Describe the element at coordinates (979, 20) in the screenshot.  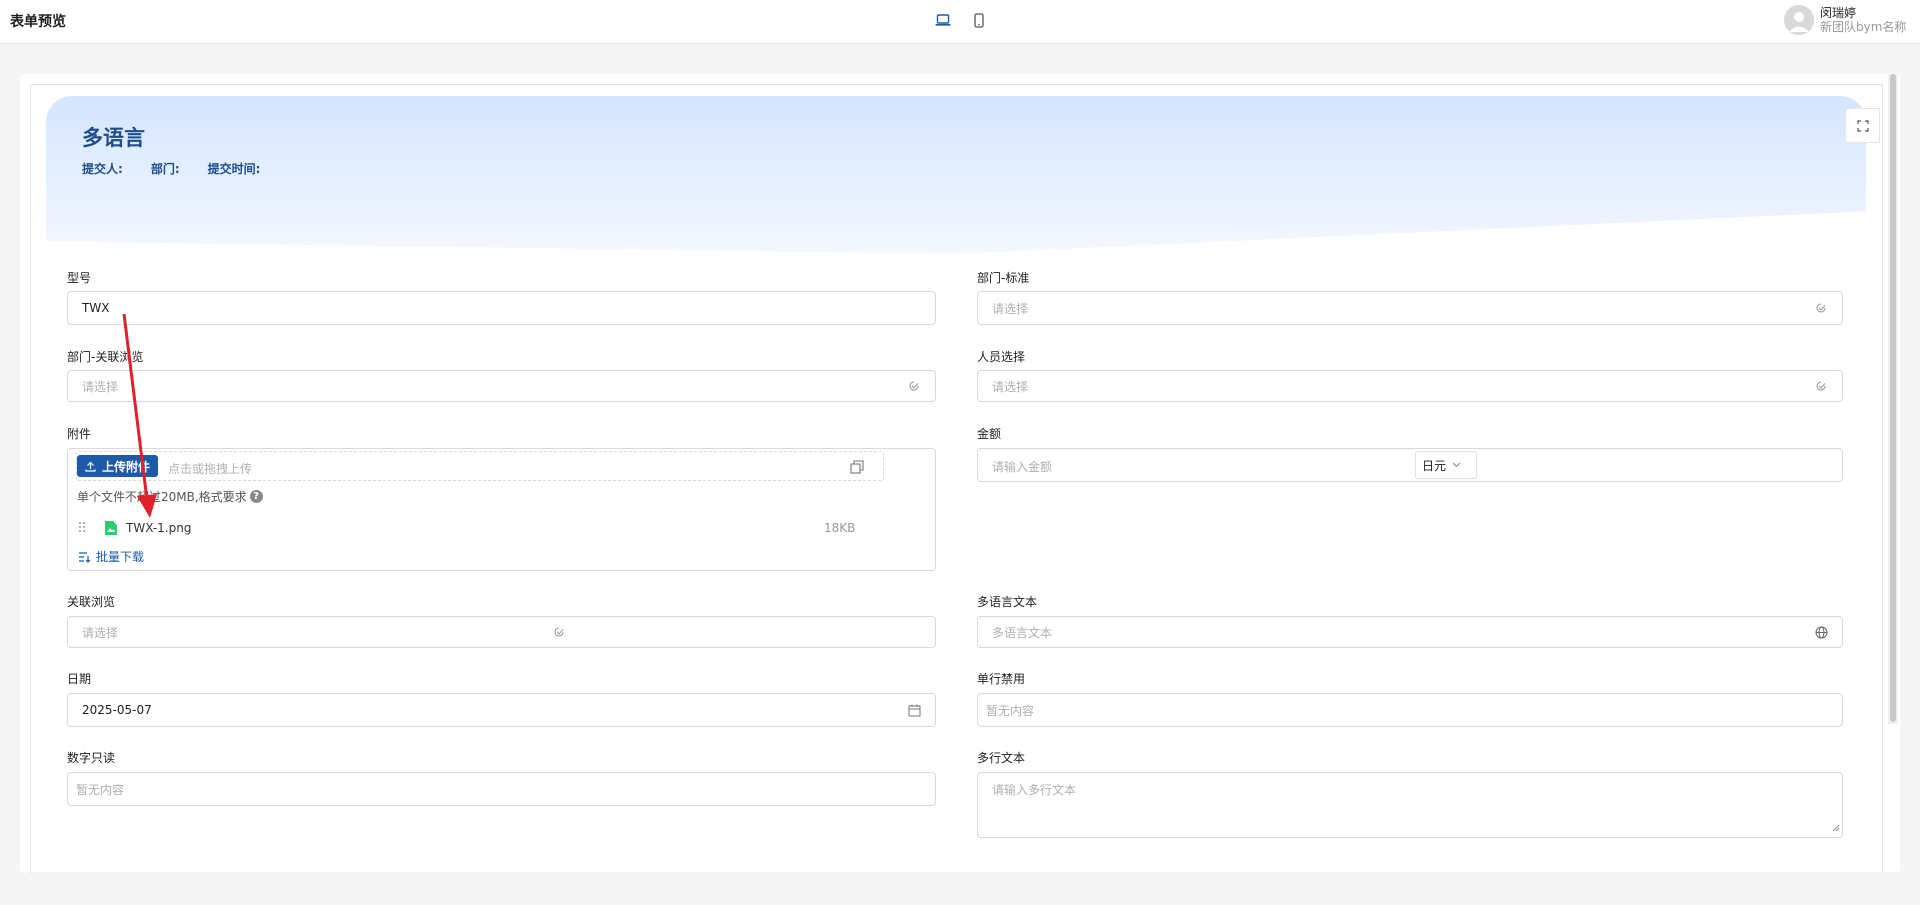
I see `mobile-icon` at that location.